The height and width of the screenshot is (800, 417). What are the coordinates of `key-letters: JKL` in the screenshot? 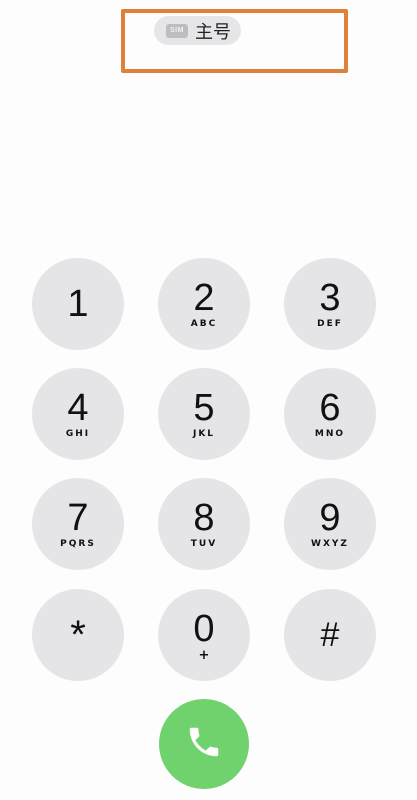 It's located at (204, 433).